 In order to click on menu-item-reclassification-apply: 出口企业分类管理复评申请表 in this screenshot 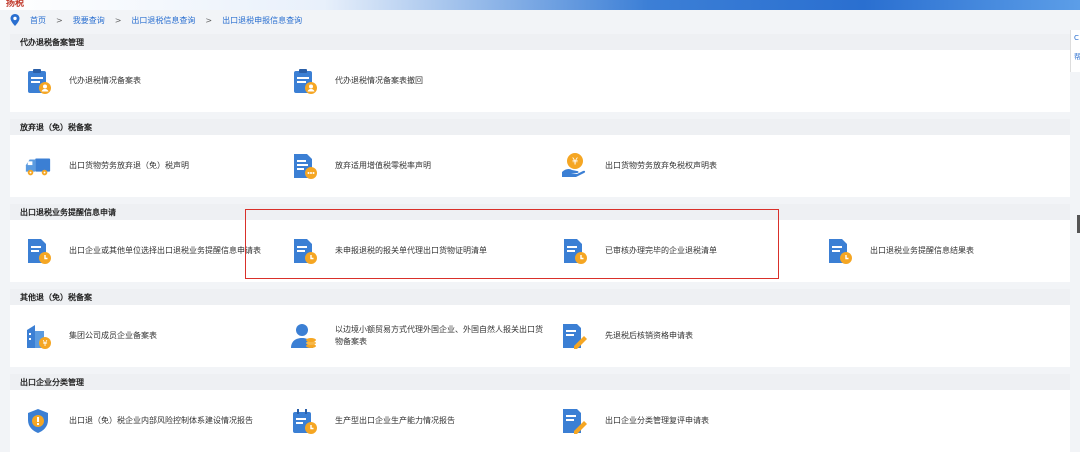, I will do `click(634, 421)`.